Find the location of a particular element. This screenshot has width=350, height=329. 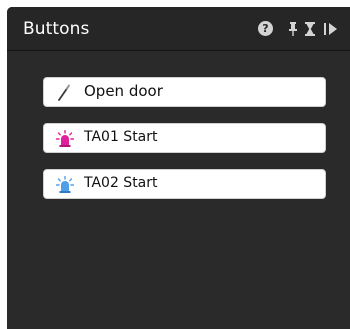

ta02-start-button: TA02 Start is located at coordinates (184, 184).